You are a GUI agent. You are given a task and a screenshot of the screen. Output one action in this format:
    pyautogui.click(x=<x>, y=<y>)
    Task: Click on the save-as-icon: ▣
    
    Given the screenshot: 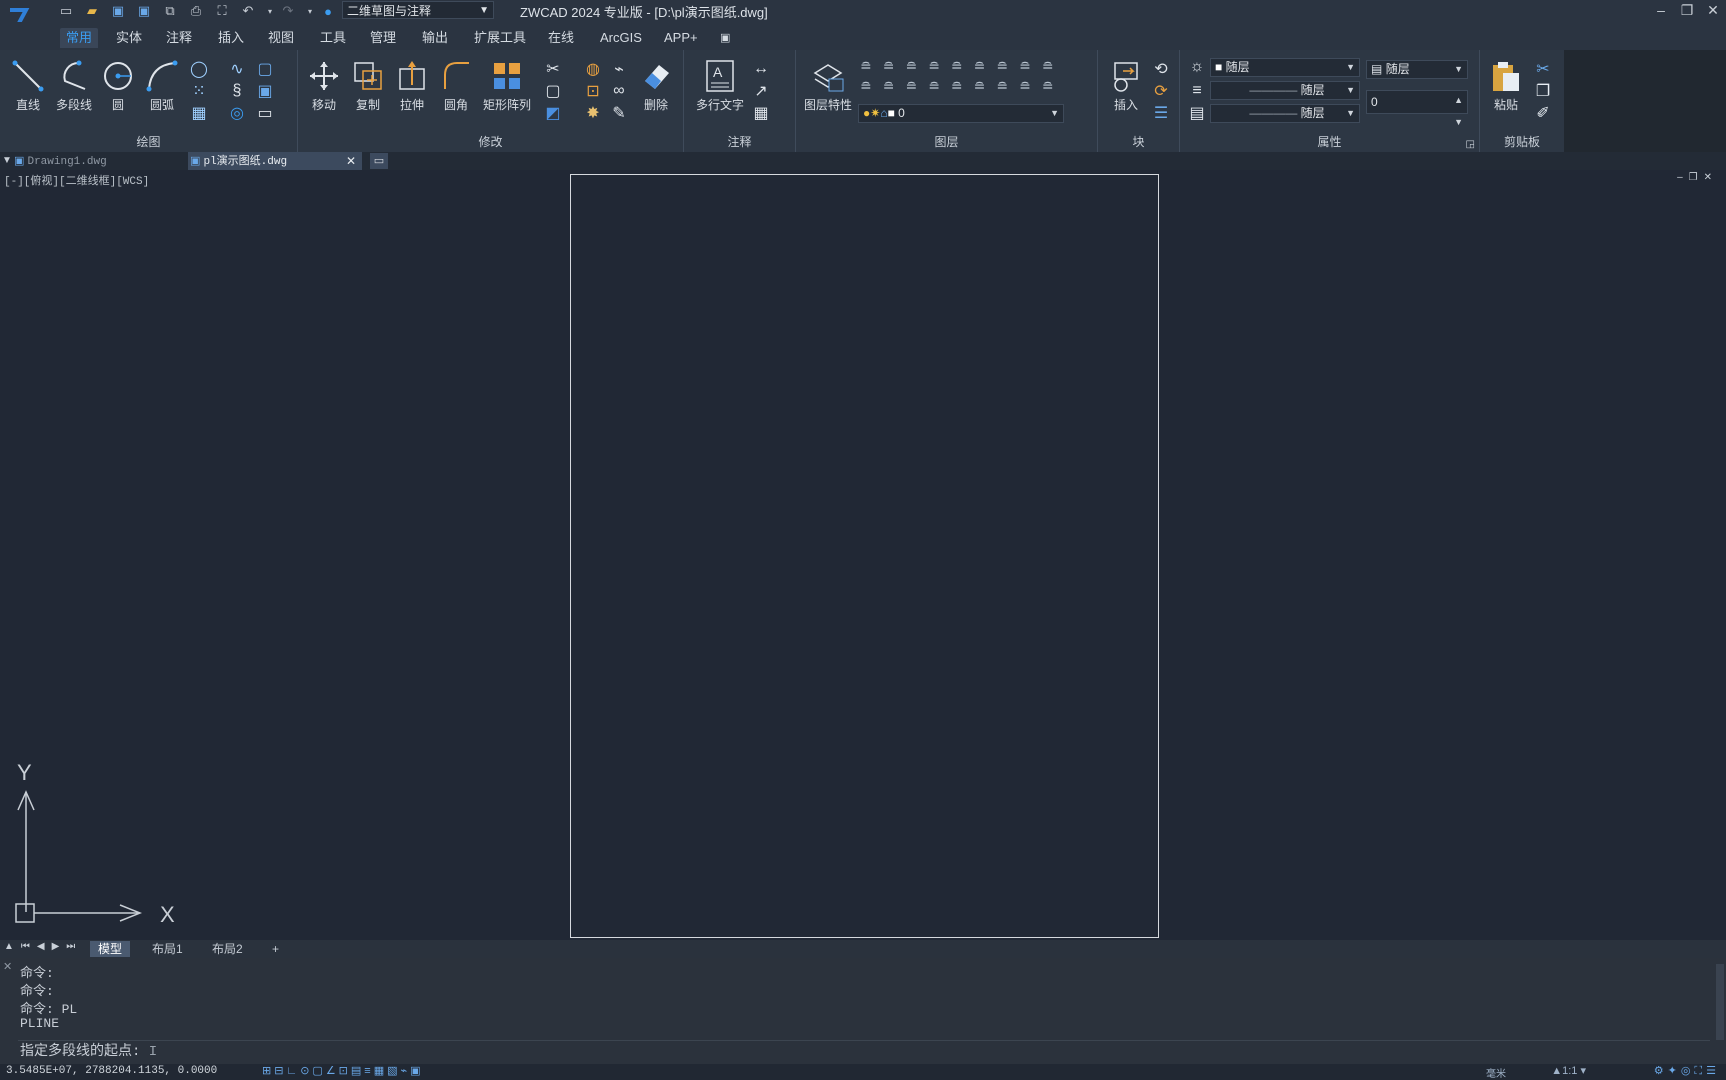 What is the action you would take?
    pyautogui.click(x=144, y=11)
    